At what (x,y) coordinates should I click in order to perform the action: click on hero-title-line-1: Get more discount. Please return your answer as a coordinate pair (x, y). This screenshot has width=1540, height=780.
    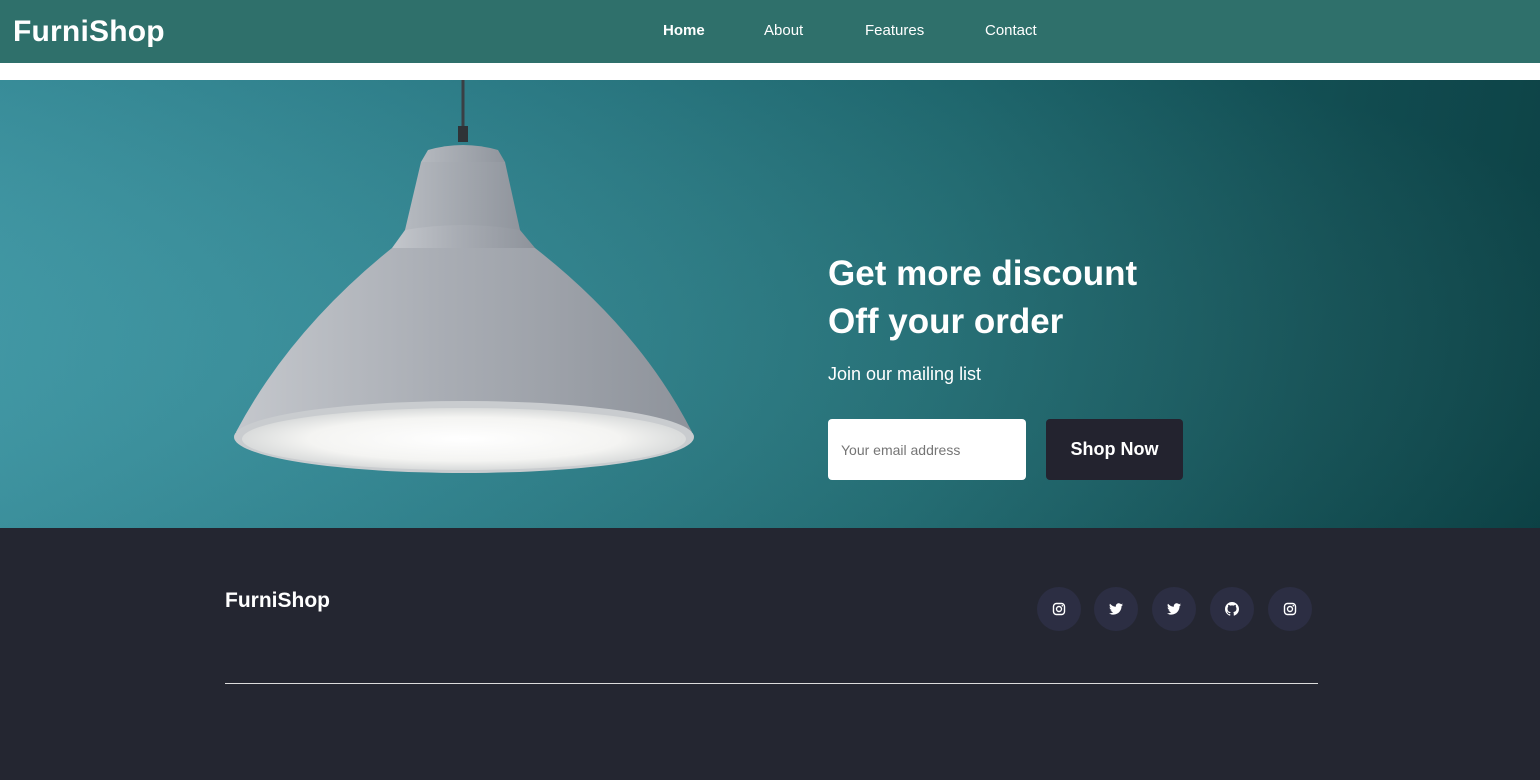
    Looking at the image, I should click on (983, 273).